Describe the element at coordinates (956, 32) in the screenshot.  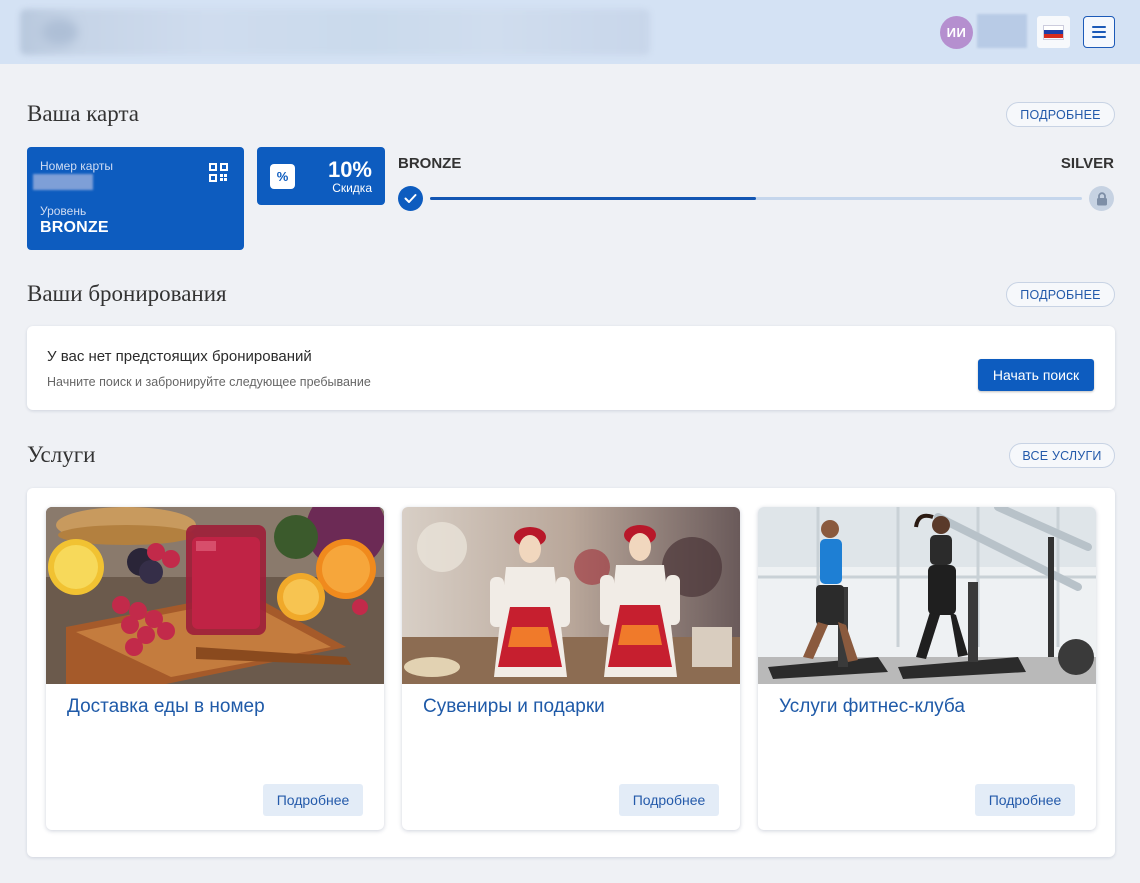
I see `user-avatar: ИИ` at that location.